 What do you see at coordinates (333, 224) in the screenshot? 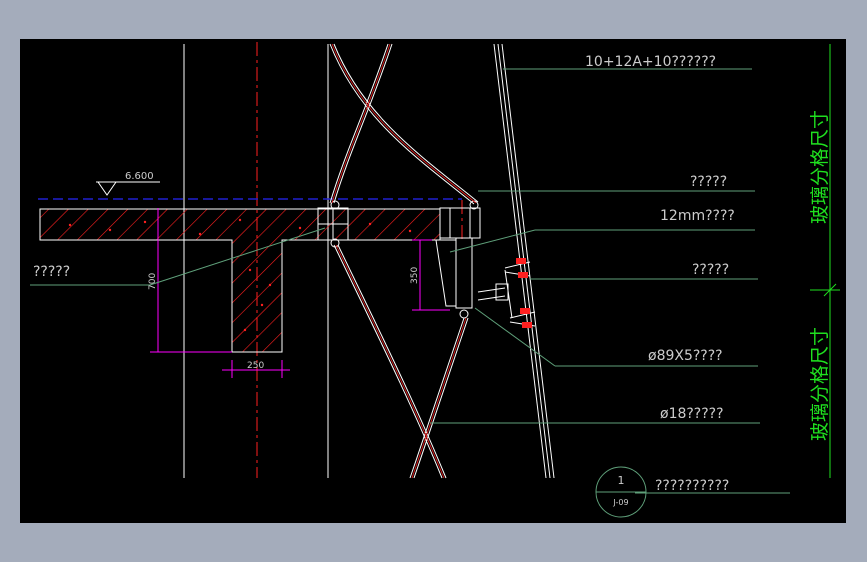
I see `steel-node-slab` at bounding box center [333, 224].